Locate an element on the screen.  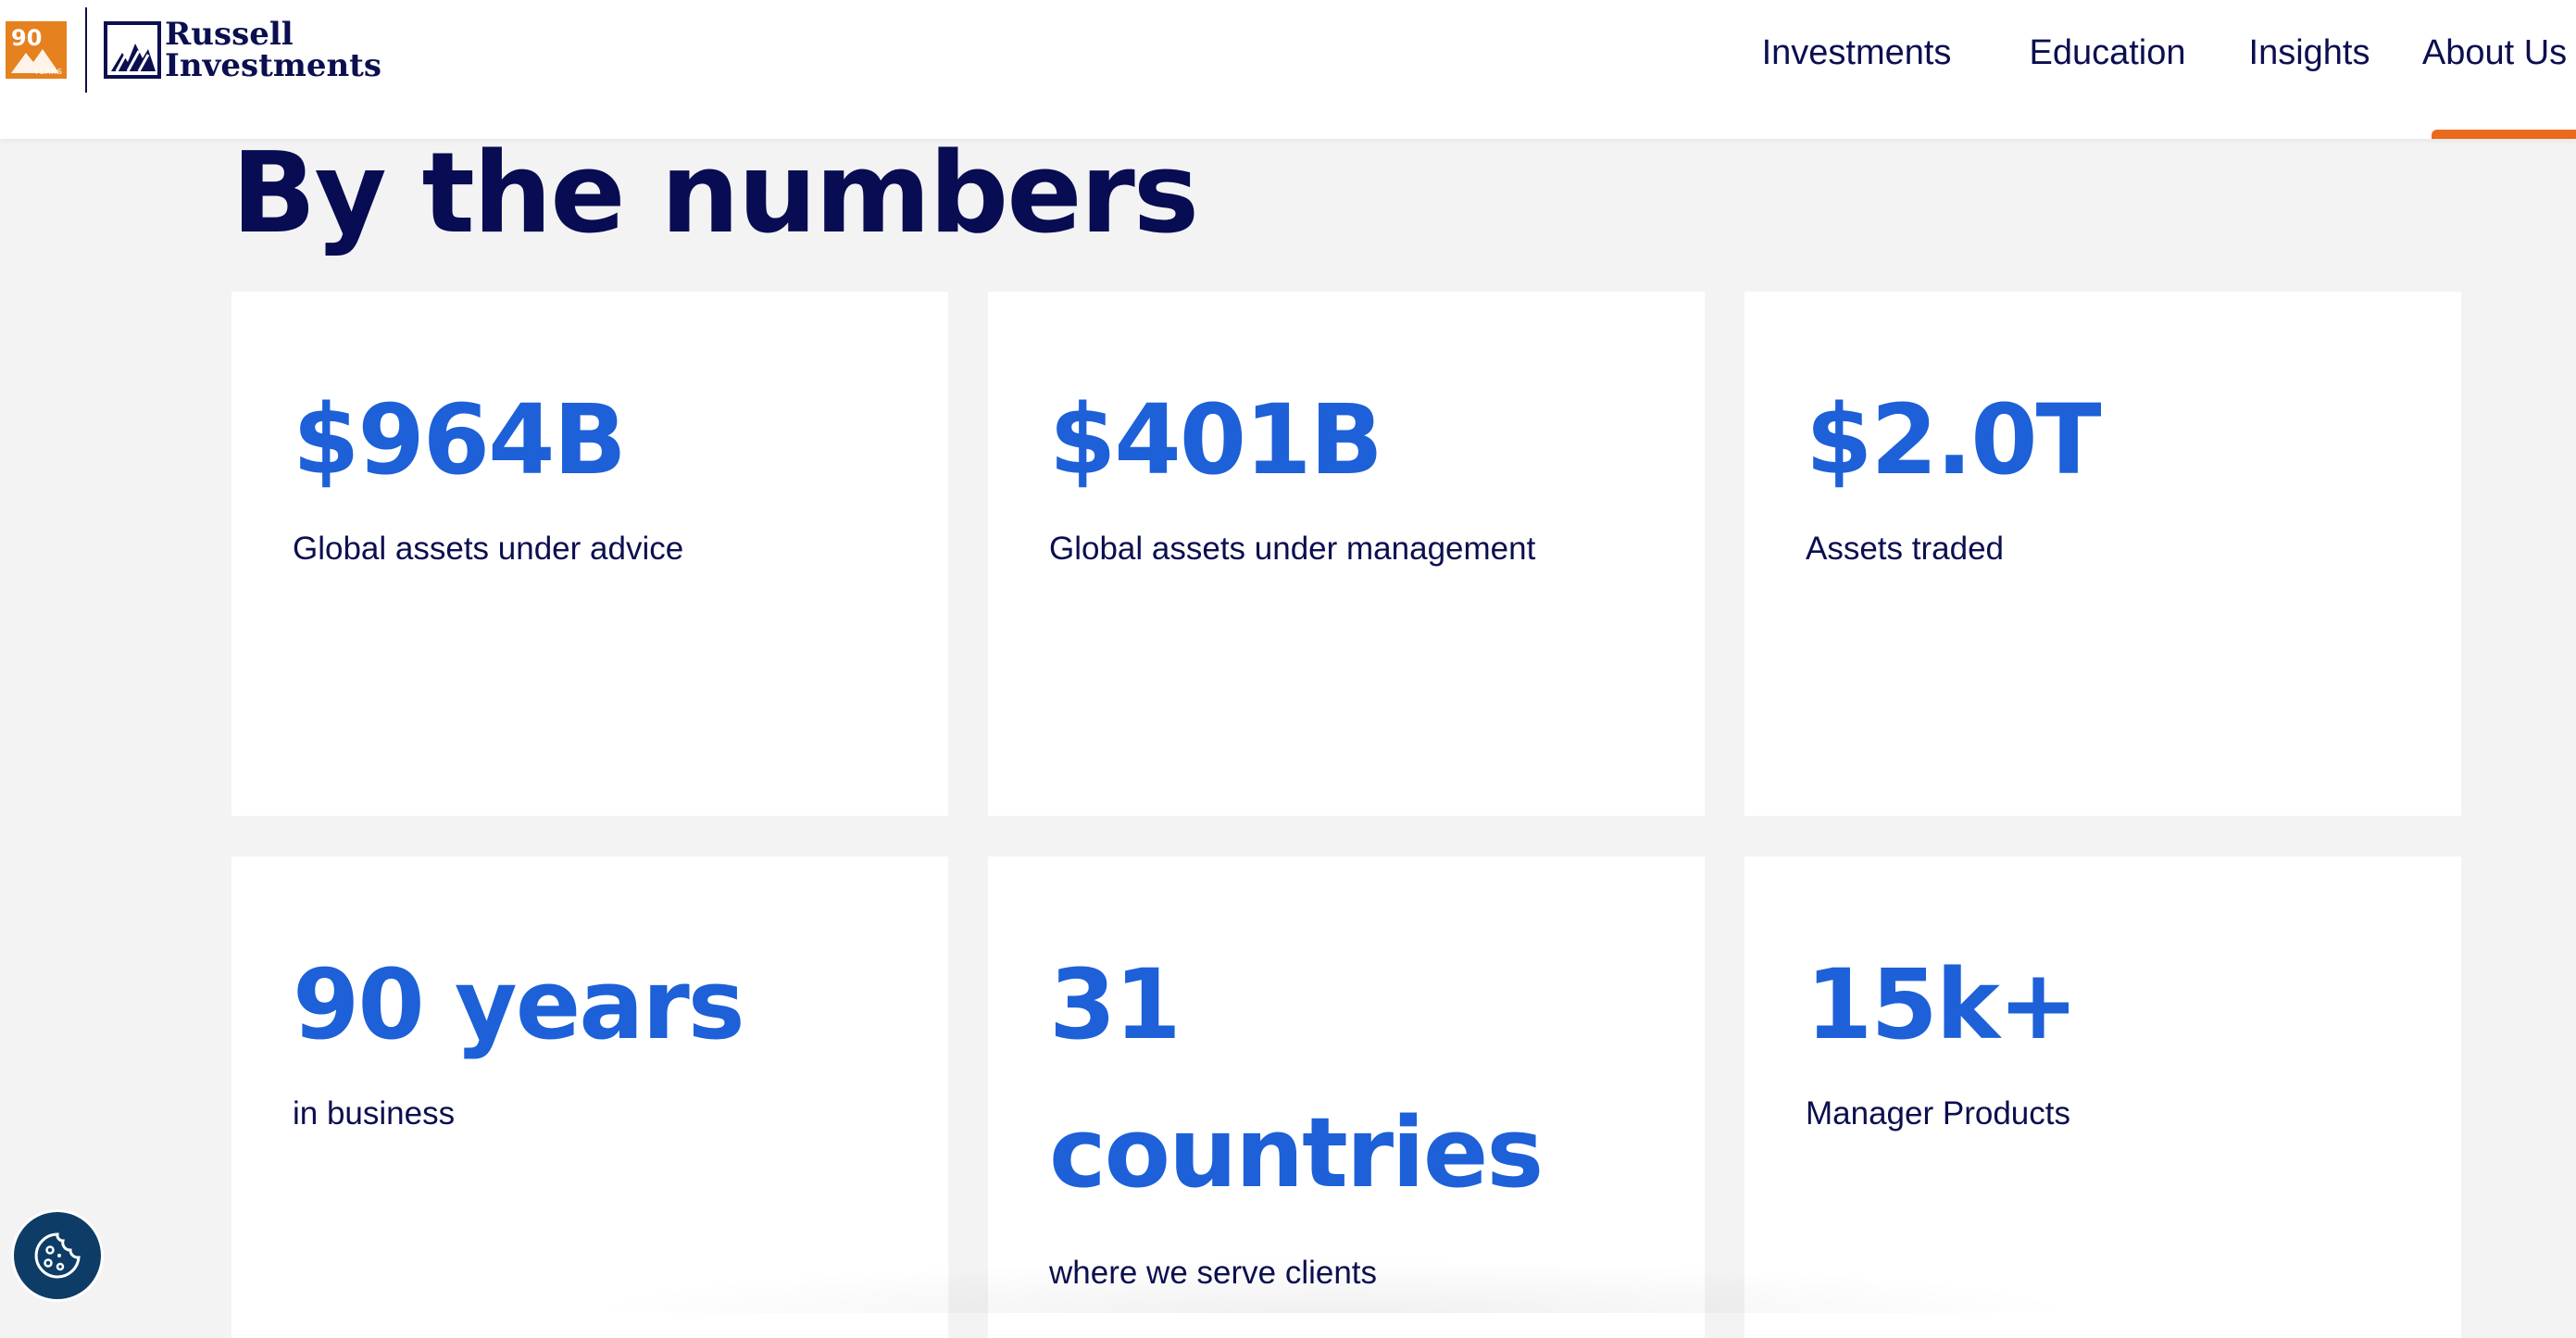
stat-label: Global assets under management is located at coordinates (1293, 549).